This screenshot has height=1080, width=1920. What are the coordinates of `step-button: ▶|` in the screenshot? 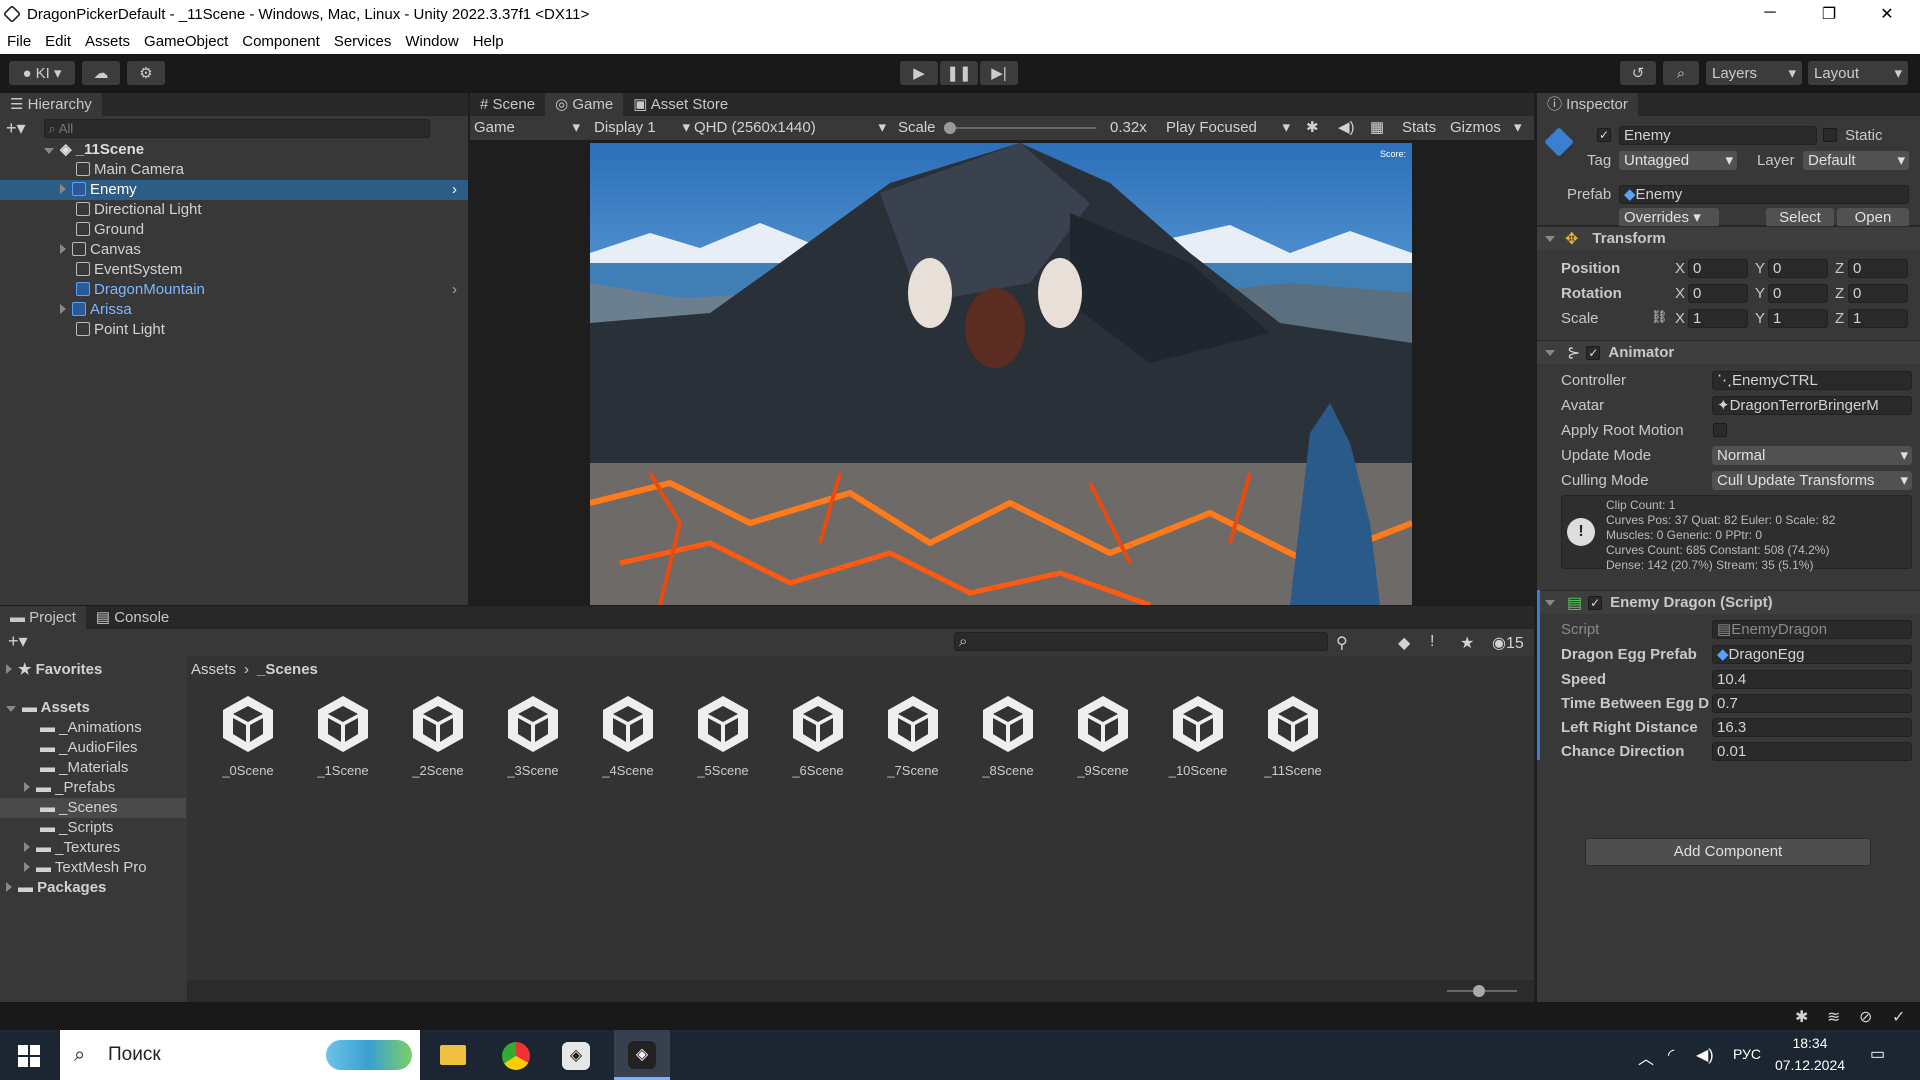 It's located at (999, 73).